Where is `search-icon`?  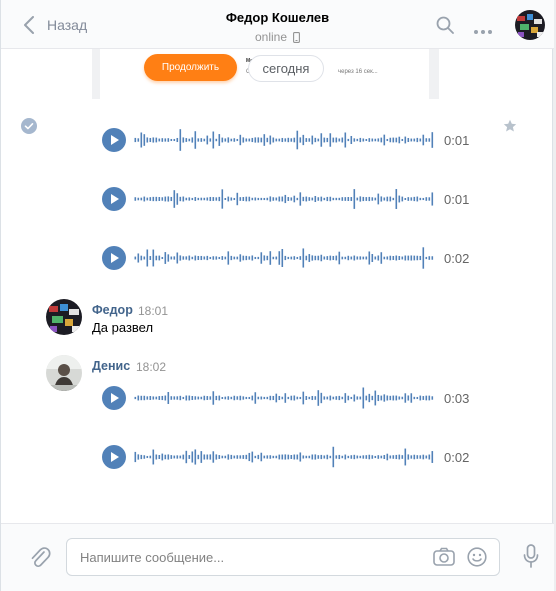 search-icon is located at coordinates (445, 25).